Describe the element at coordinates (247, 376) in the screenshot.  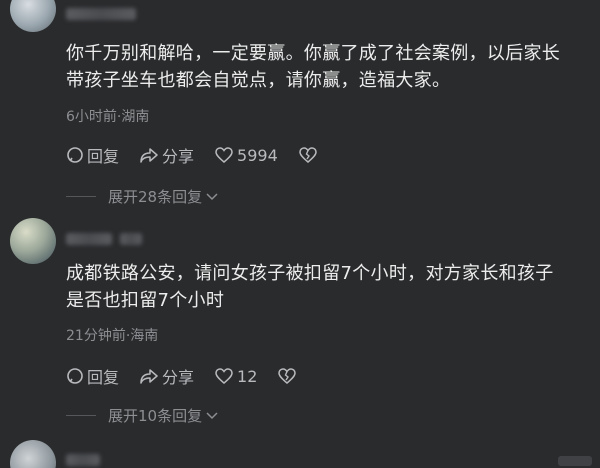
I see `like-count: 12` at that location.